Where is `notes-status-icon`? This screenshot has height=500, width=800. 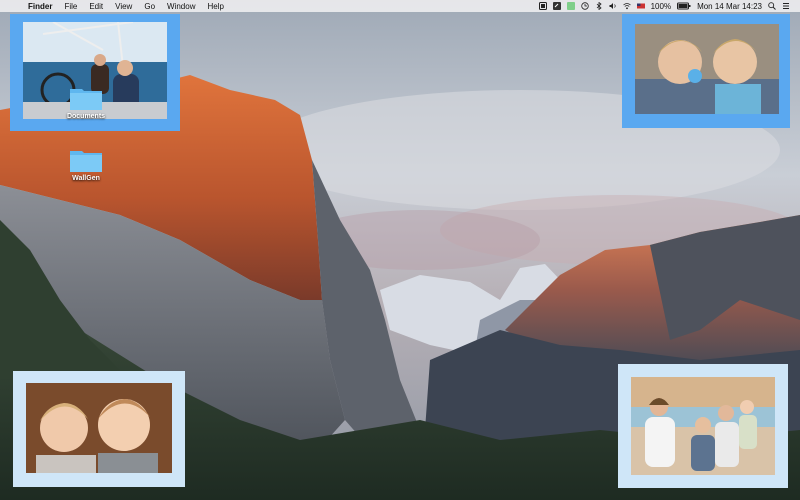
notes-status-icon is located at coordinates (556, 6).